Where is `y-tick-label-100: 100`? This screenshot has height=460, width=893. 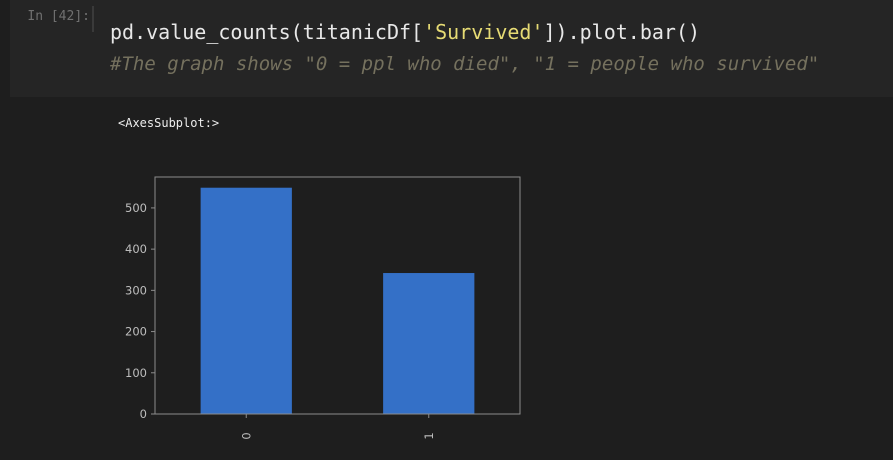 y-tick-label-100: 100 is located at coordinates (136, 373).